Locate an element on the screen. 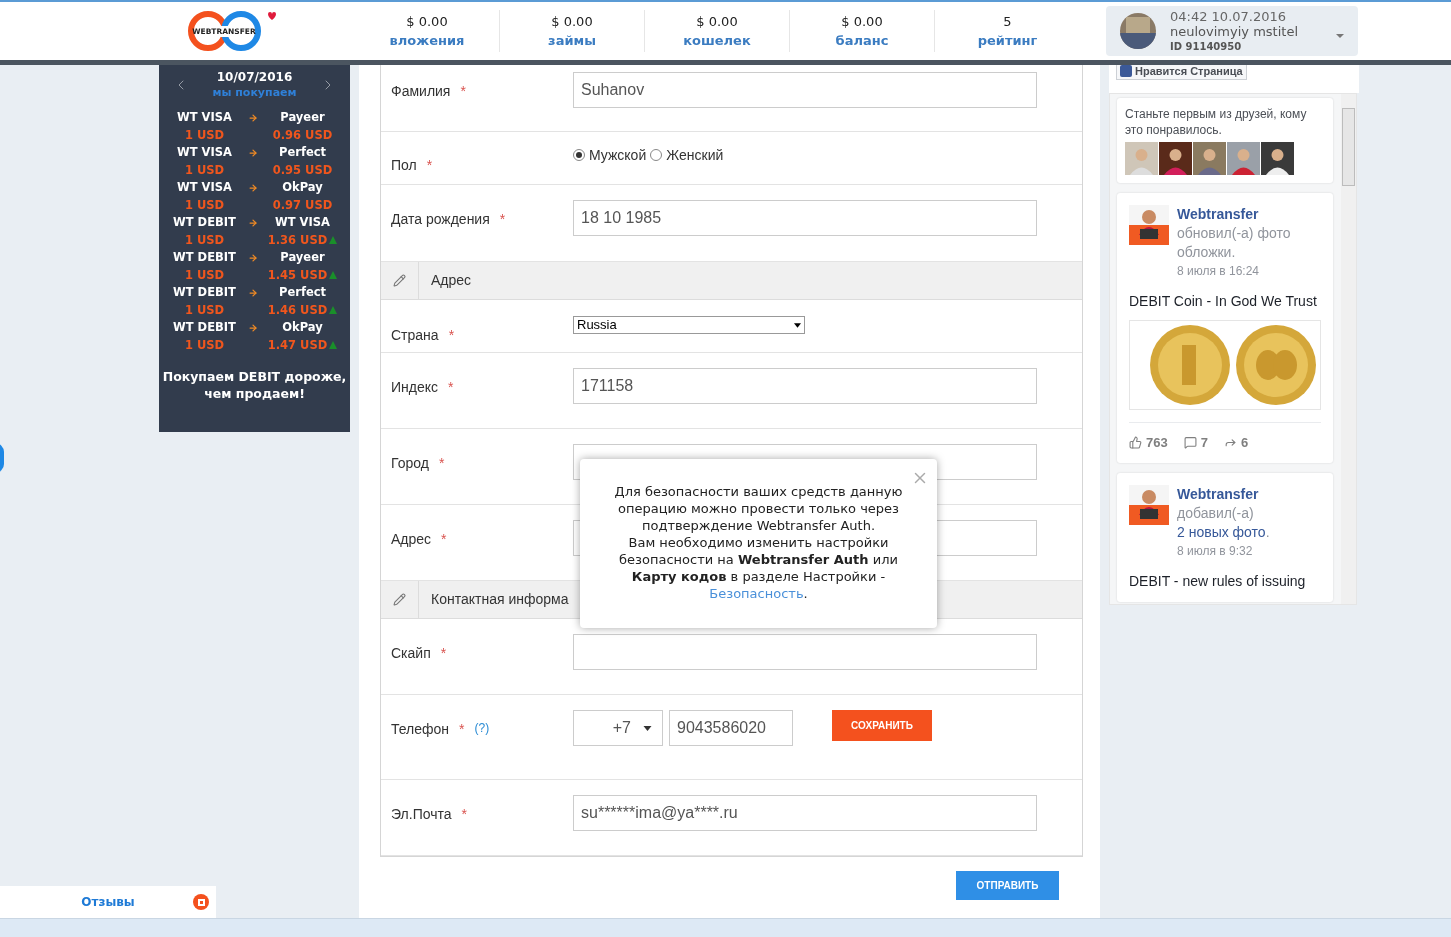 The image size is (1451, 937). field-label: Адрес is located at coordinates (411, 539).